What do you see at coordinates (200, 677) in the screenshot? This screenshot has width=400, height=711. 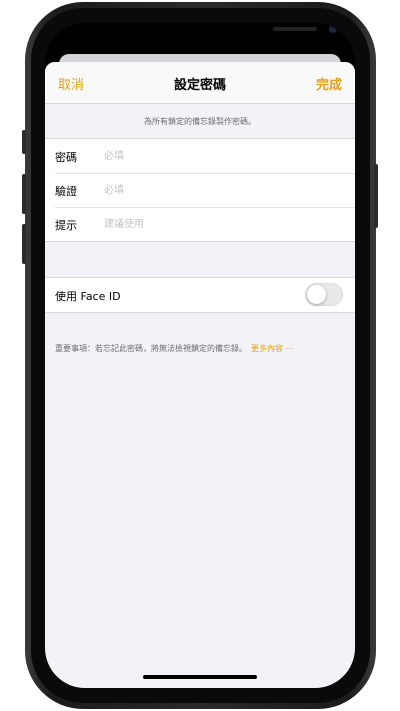 I see `home-indicator` at bounding box center [200, 677].